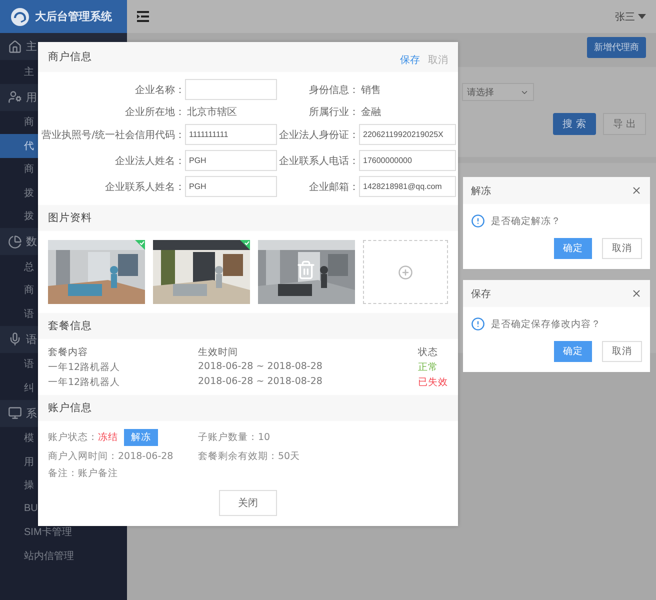  I want to click on section-header: 套餐信息, so click(248, 326).